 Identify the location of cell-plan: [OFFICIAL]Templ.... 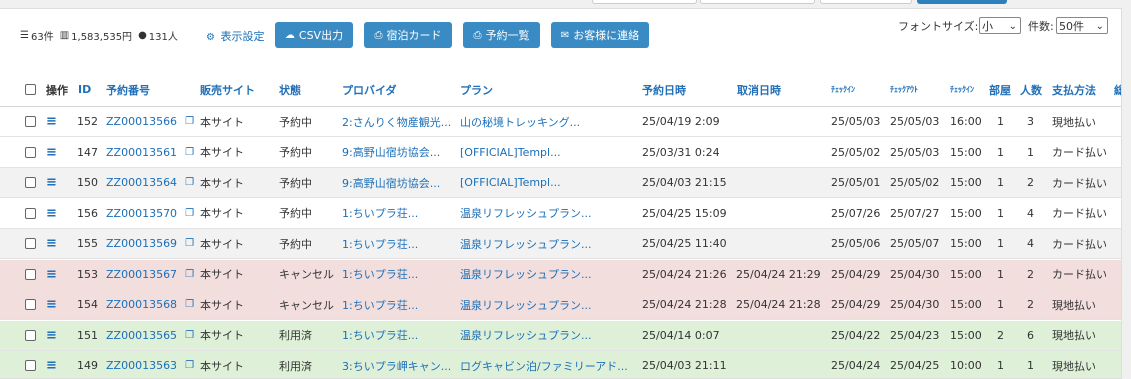
(510, 182).